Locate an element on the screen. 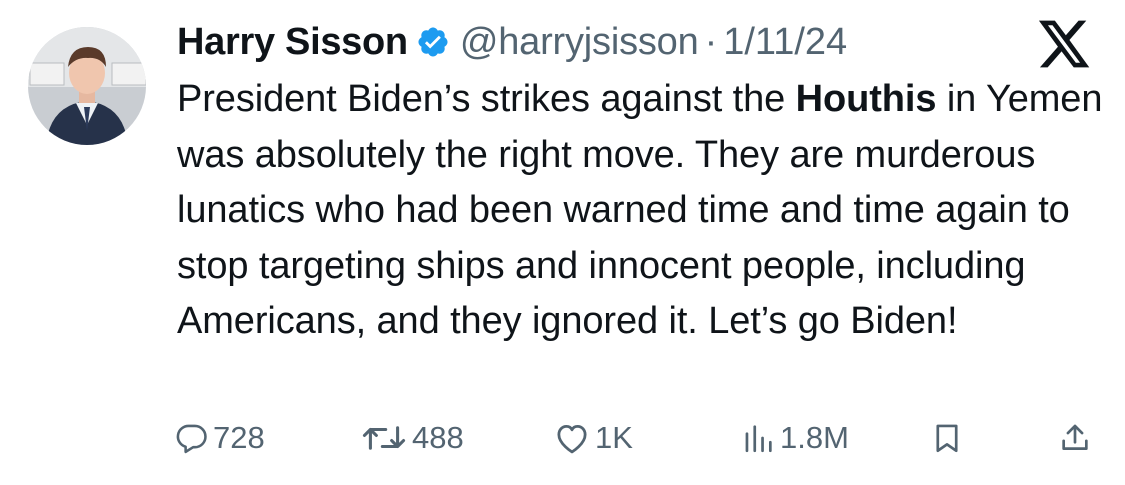 This screenshot has width=1125, height=485. share-icon is located at coordinates (1075, 438).